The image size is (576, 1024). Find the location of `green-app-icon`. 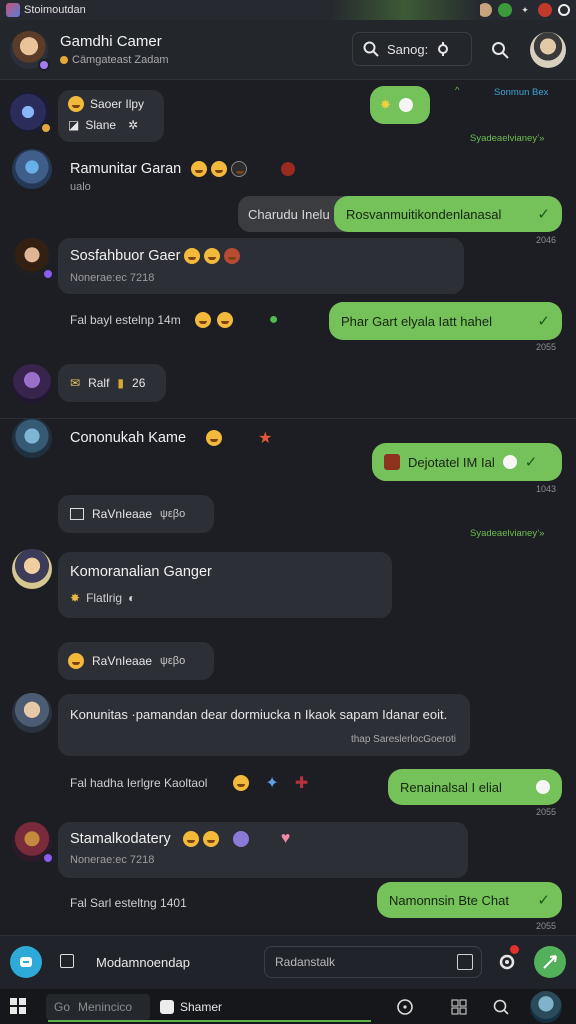

green-app-icon is located at coordinates (505, 10).